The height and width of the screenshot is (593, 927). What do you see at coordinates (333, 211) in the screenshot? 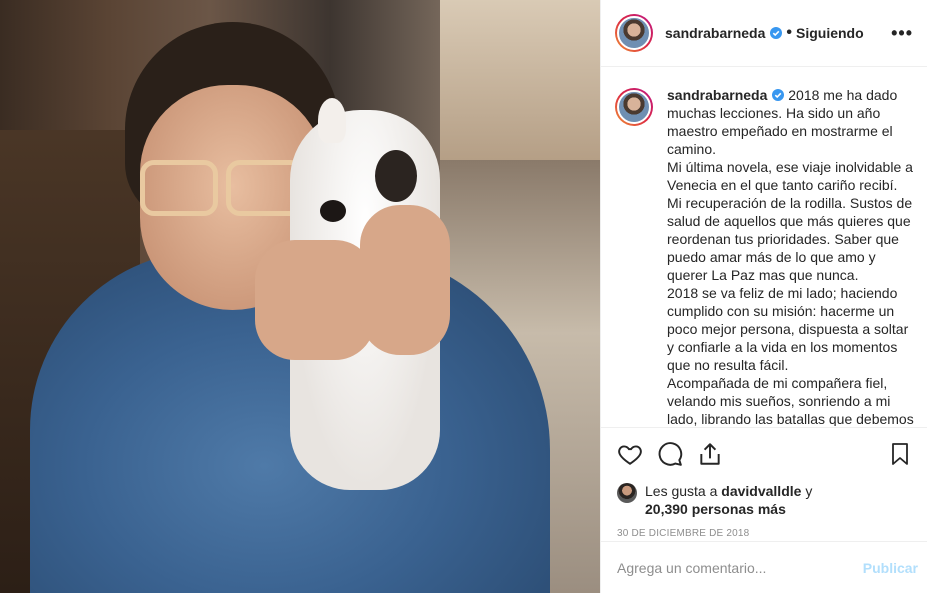
I see `photo-puppy-nose` at bounding box center [333, 211].